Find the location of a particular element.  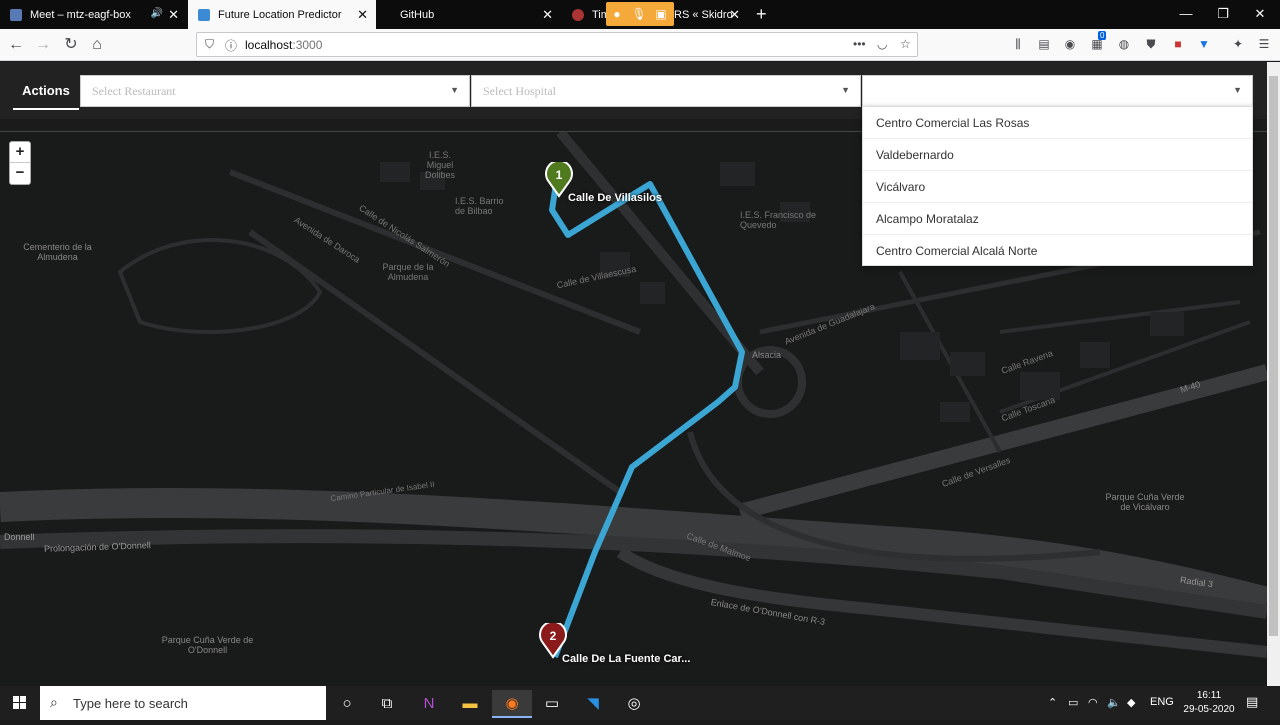

restaurant-select: Select Restaurant ▼ is located at coordinates (275, 91).